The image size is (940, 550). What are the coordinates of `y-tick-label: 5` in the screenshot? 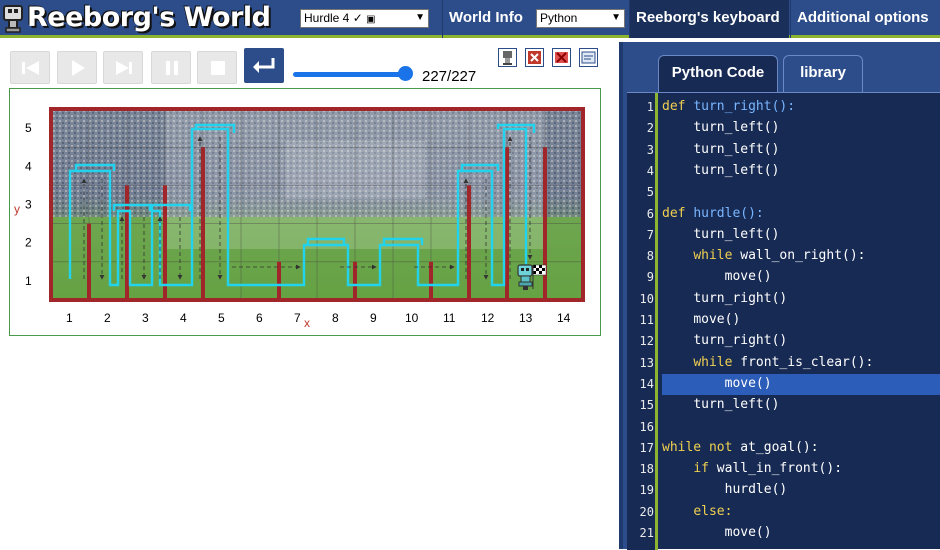 It's located at (28, 128).